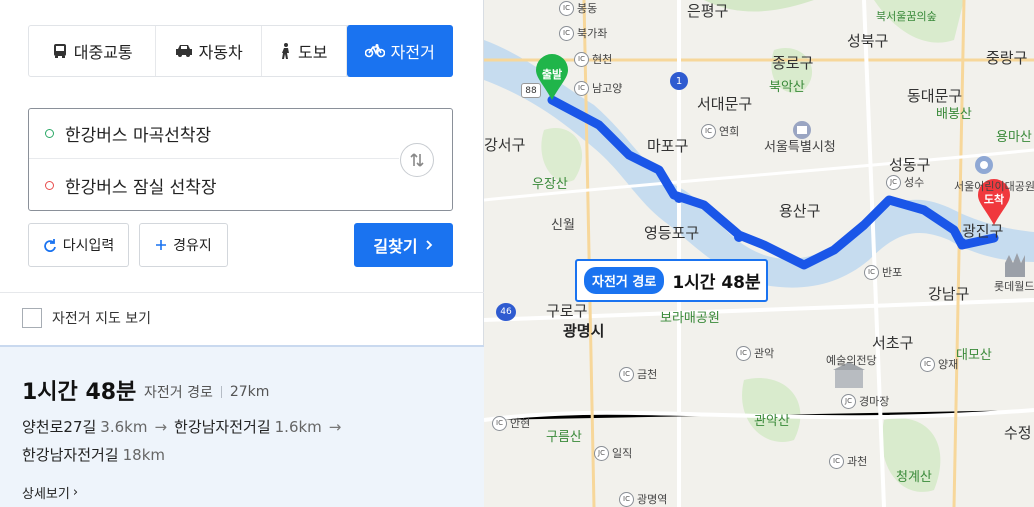 The width and height of the screenshot is (1034, 507). Describe the element at coordinates (141, 187) in the screenshot. I see `destination-value: 한강버스 잠실 선착장` at that location.